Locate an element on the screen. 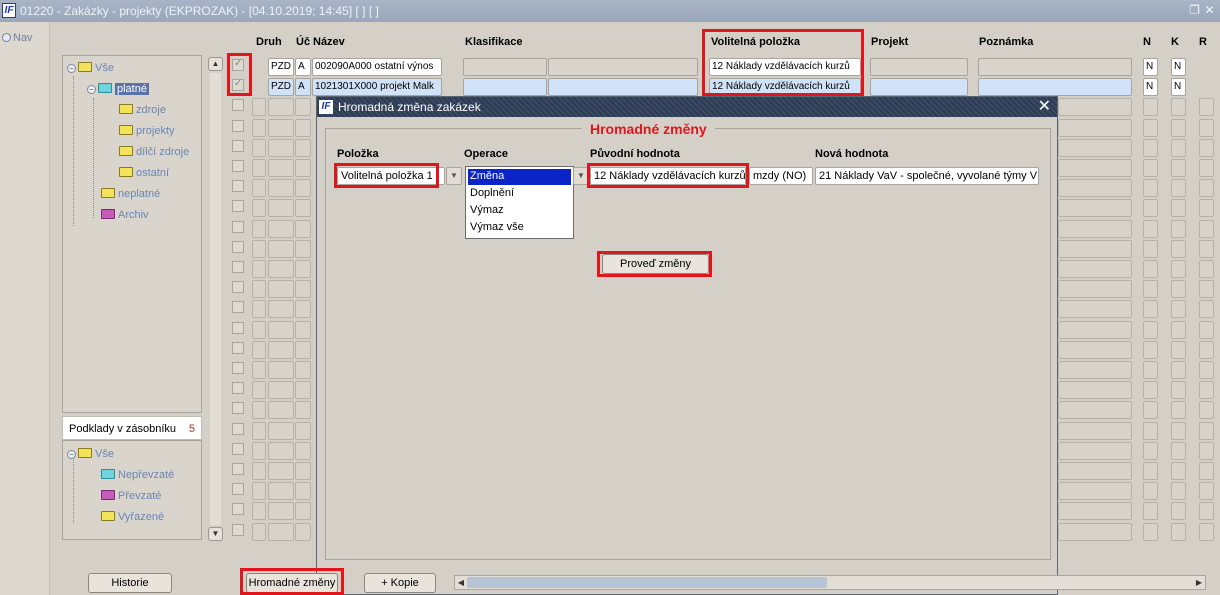  option-vymaz-vse: Výmaz vše is located at coordinates (519, 228).